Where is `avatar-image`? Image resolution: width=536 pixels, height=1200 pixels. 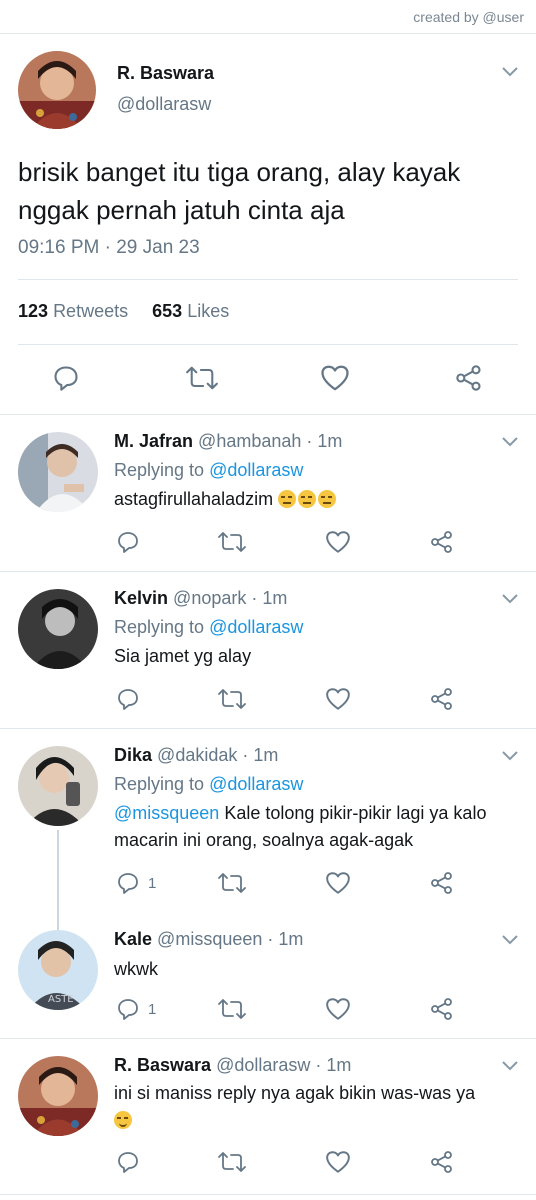 avatar-image is located at coordinates (58, 1096).